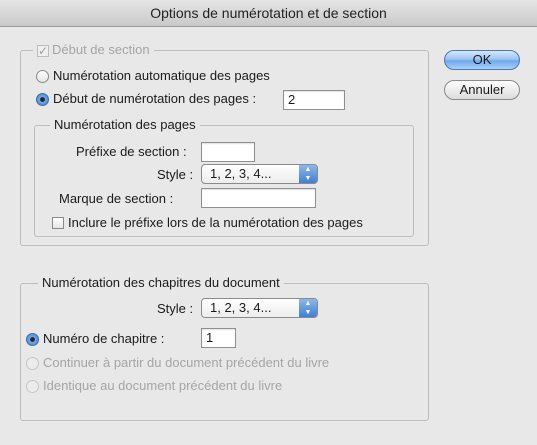 Image resolution: width=537 pixels, height=445 pixels. I want to click on section-legend: ✓ Début de section, so click(93, 50).